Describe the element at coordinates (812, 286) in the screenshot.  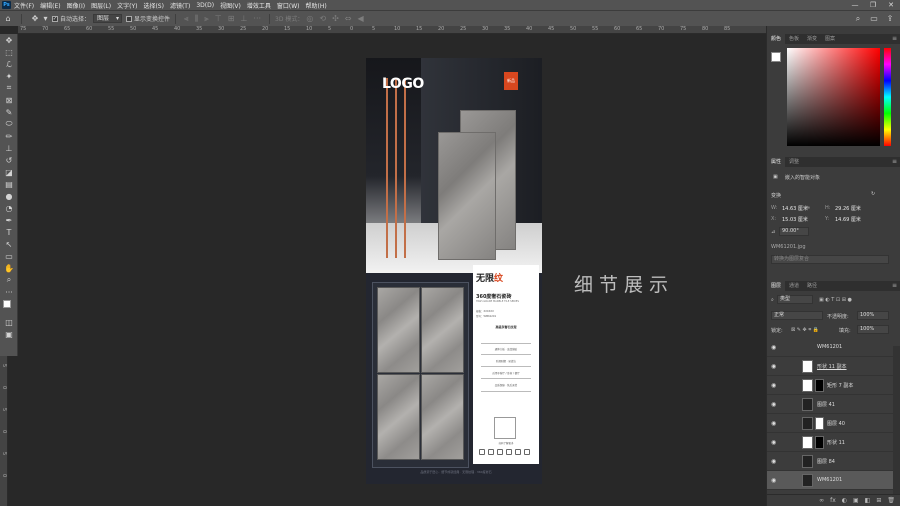
I see `tab-paths: 路径` at that location.